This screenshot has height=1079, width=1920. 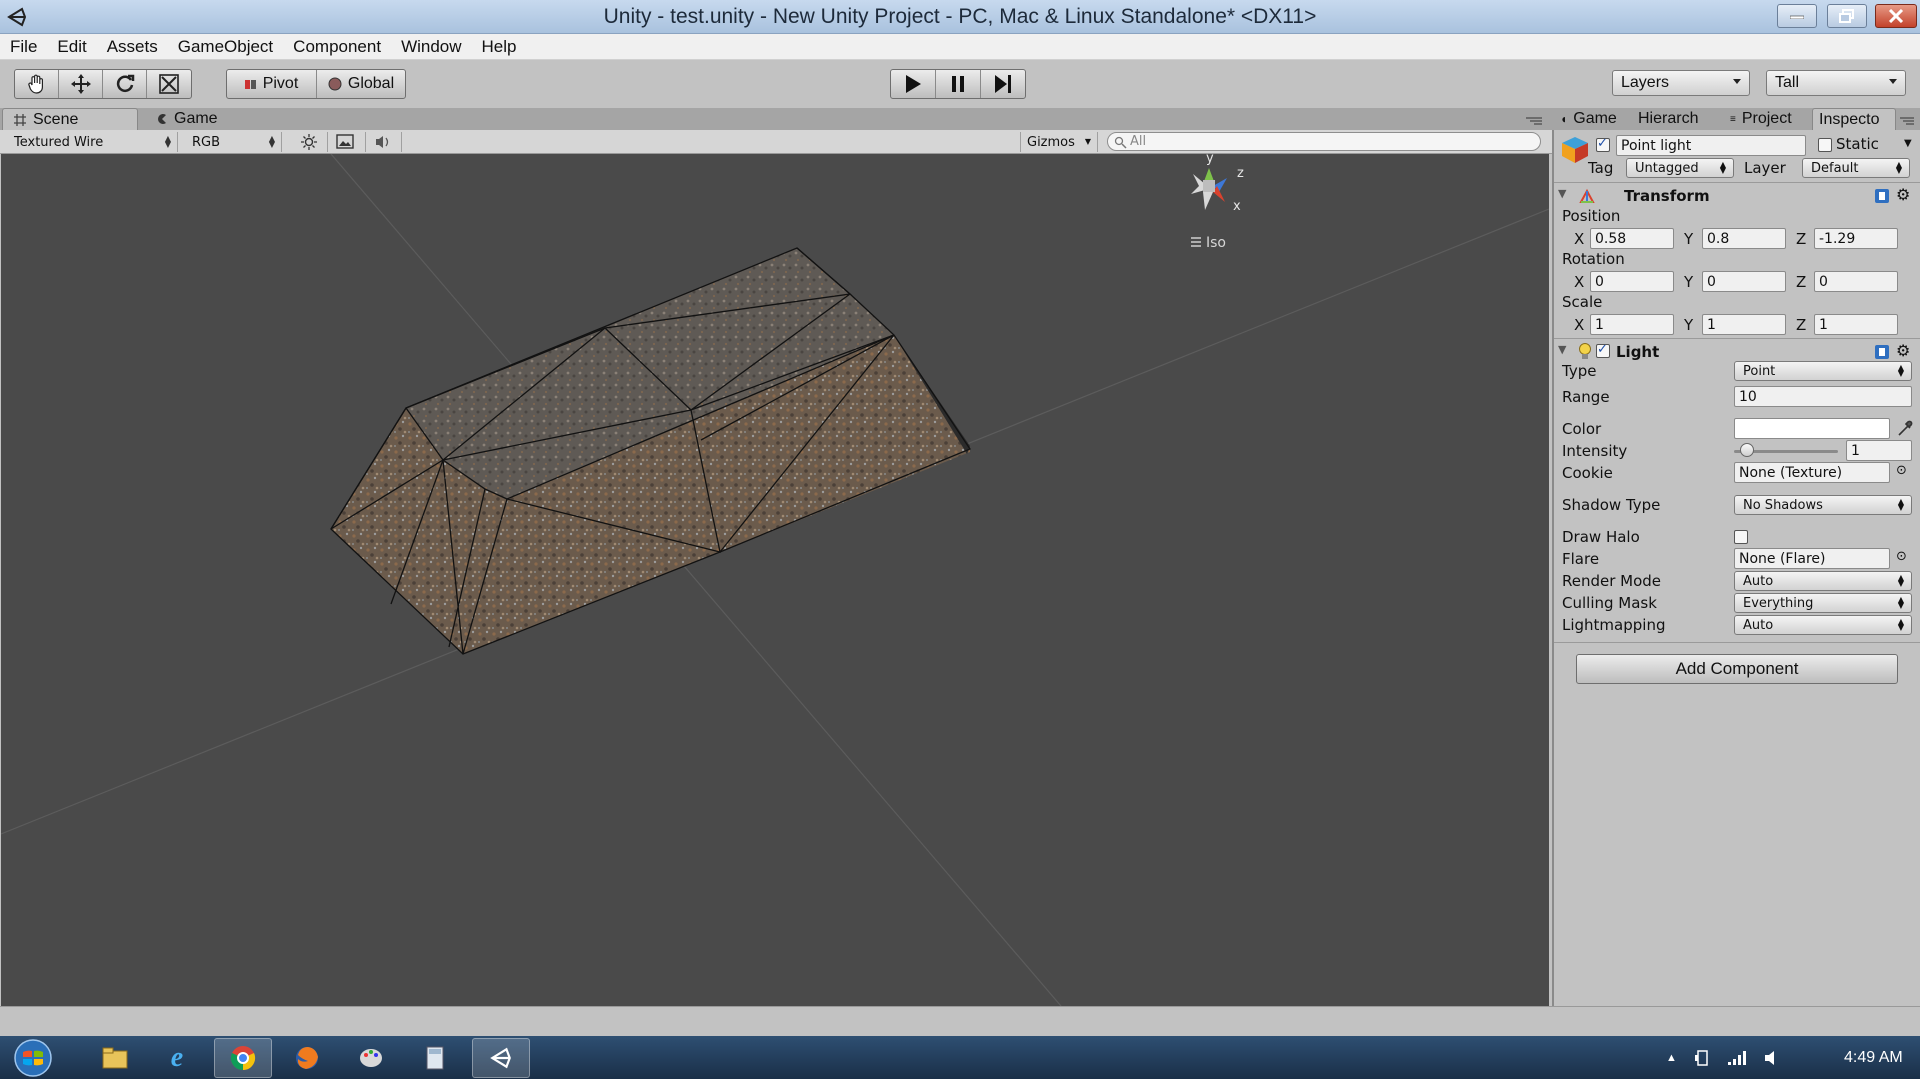 I want to click on close-button, so click(x=1896, y=16).